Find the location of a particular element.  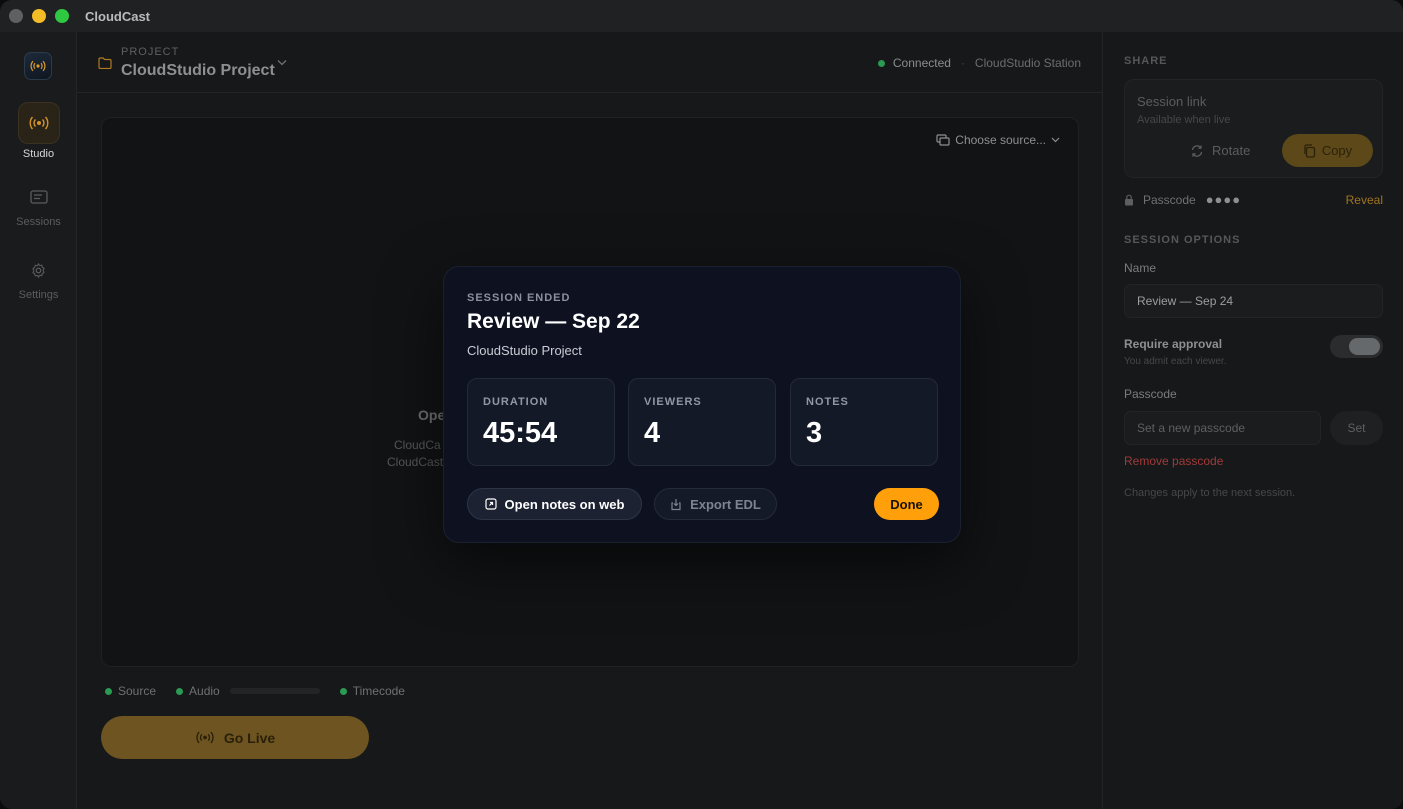

sidebar-item-sessions: Sessions is located at coordinates (38, 205).